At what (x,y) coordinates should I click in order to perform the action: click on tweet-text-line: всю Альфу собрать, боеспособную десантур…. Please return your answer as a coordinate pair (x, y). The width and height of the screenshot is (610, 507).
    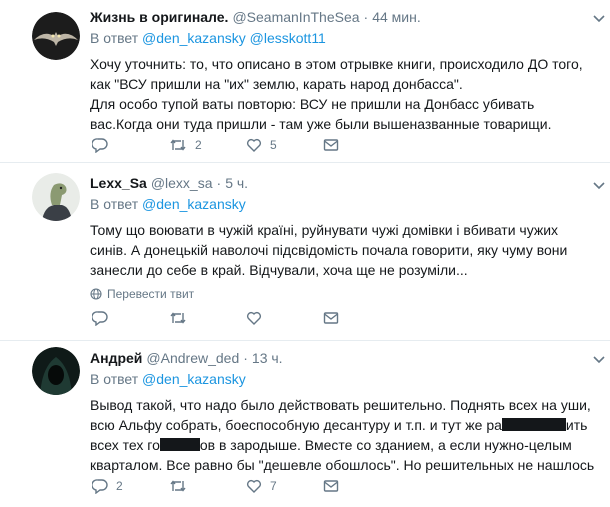
    Looking at the image, I should click on (344, 425).